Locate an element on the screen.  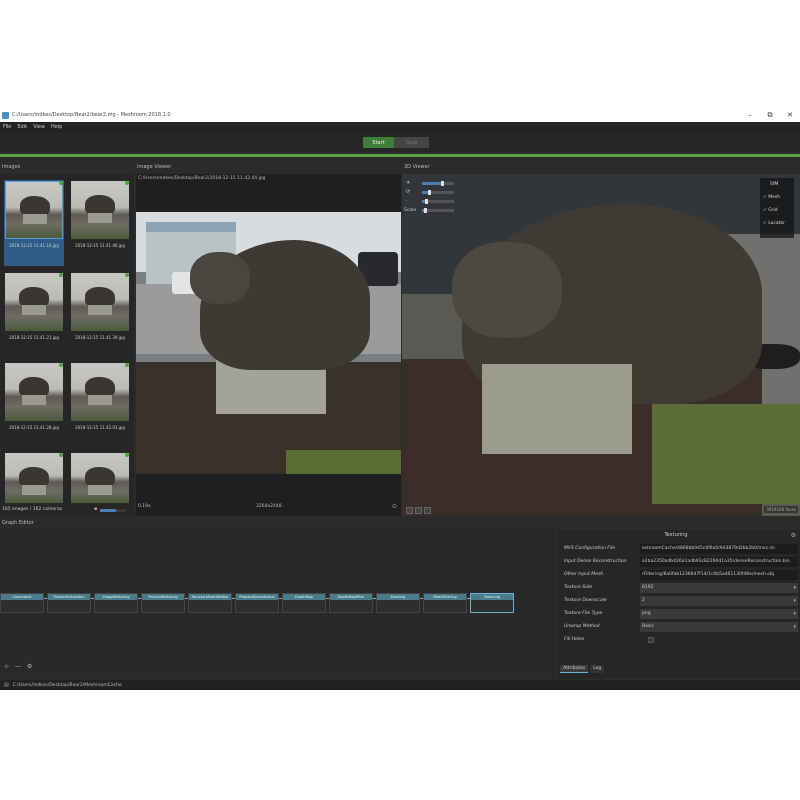
camera-mode-icon is located at coordinates (409, 510).